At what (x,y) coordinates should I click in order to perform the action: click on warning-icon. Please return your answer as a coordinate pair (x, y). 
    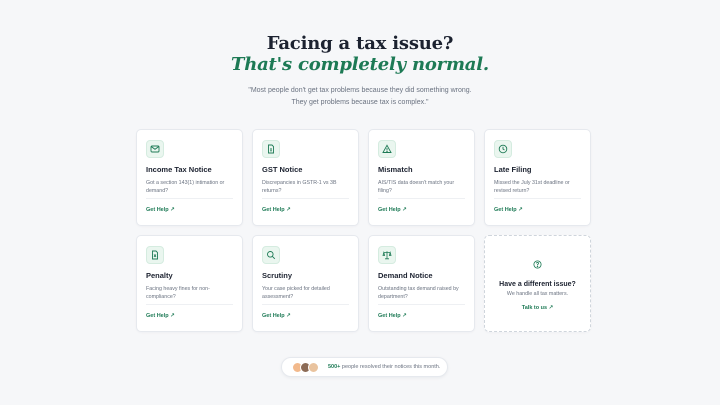
    Looking at the image, I should click on (387, 149).